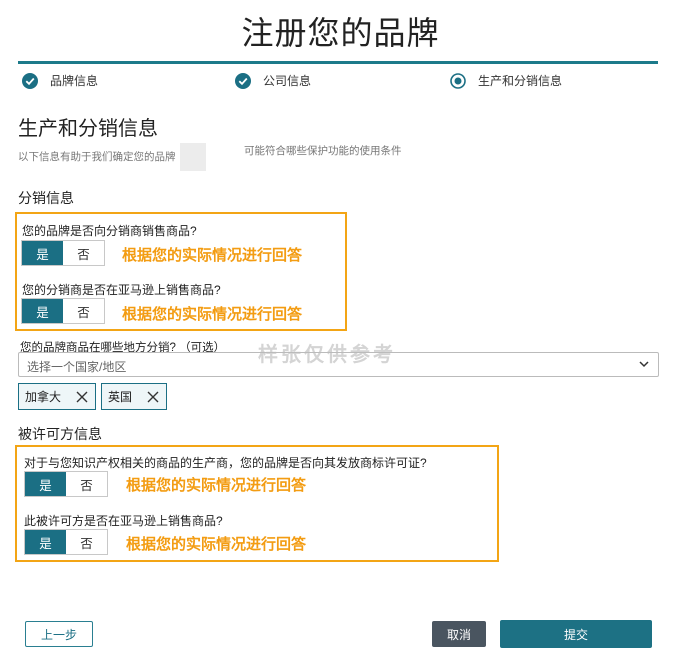 This screenshot has height=657, width=681. Describe the element at coordinates (43, 397) in the screenshot. I see `region-chip-label: 加拿大` at that location.